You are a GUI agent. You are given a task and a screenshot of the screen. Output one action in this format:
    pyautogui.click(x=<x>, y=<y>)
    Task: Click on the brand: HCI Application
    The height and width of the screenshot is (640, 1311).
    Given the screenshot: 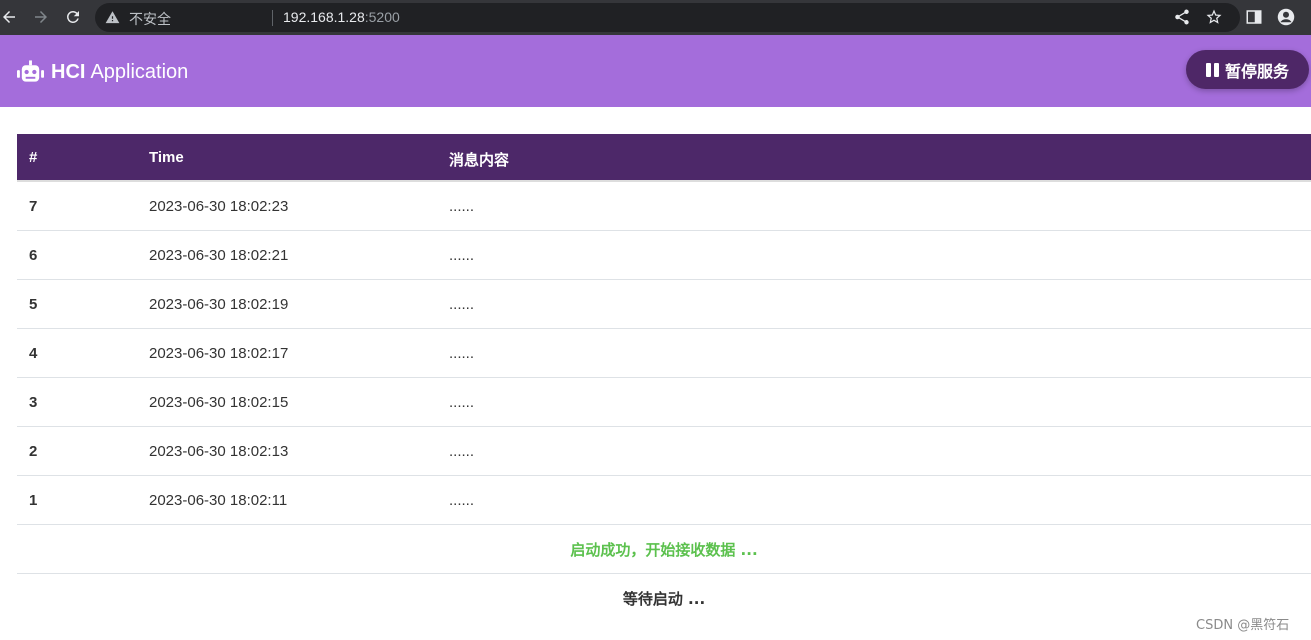 What is the action you would take?
    pyautogui.click(x=102, y=72)
    